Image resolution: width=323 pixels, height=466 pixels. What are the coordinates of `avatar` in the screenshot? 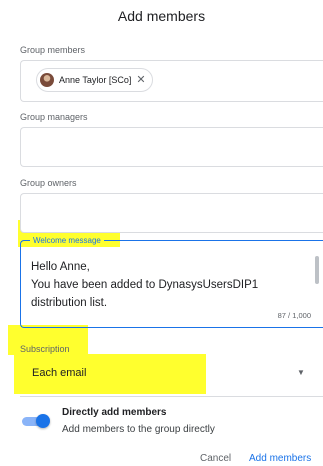 It's located at (47, 80).